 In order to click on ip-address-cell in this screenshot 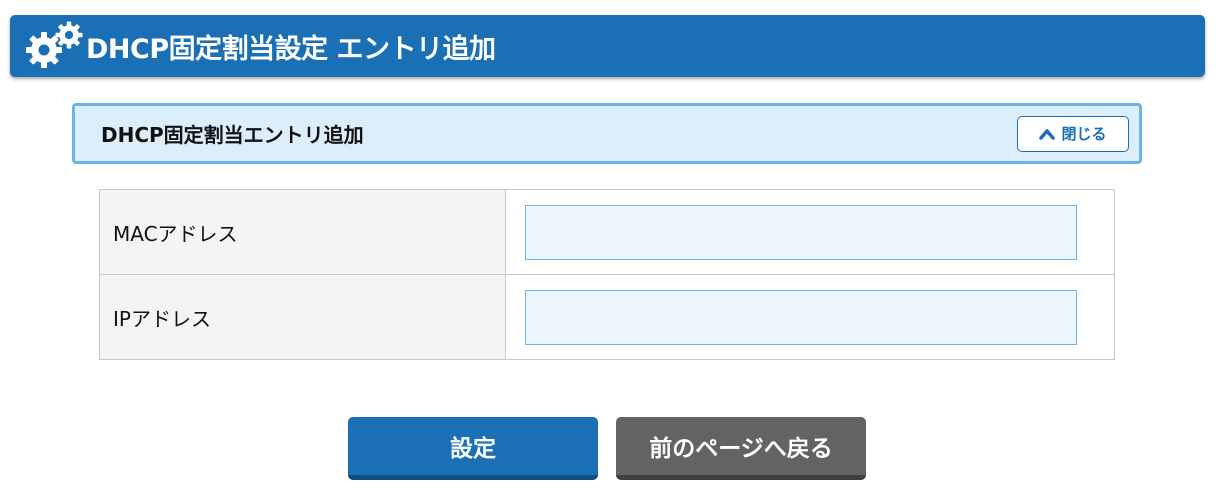, I will do `click(810, 317)`.